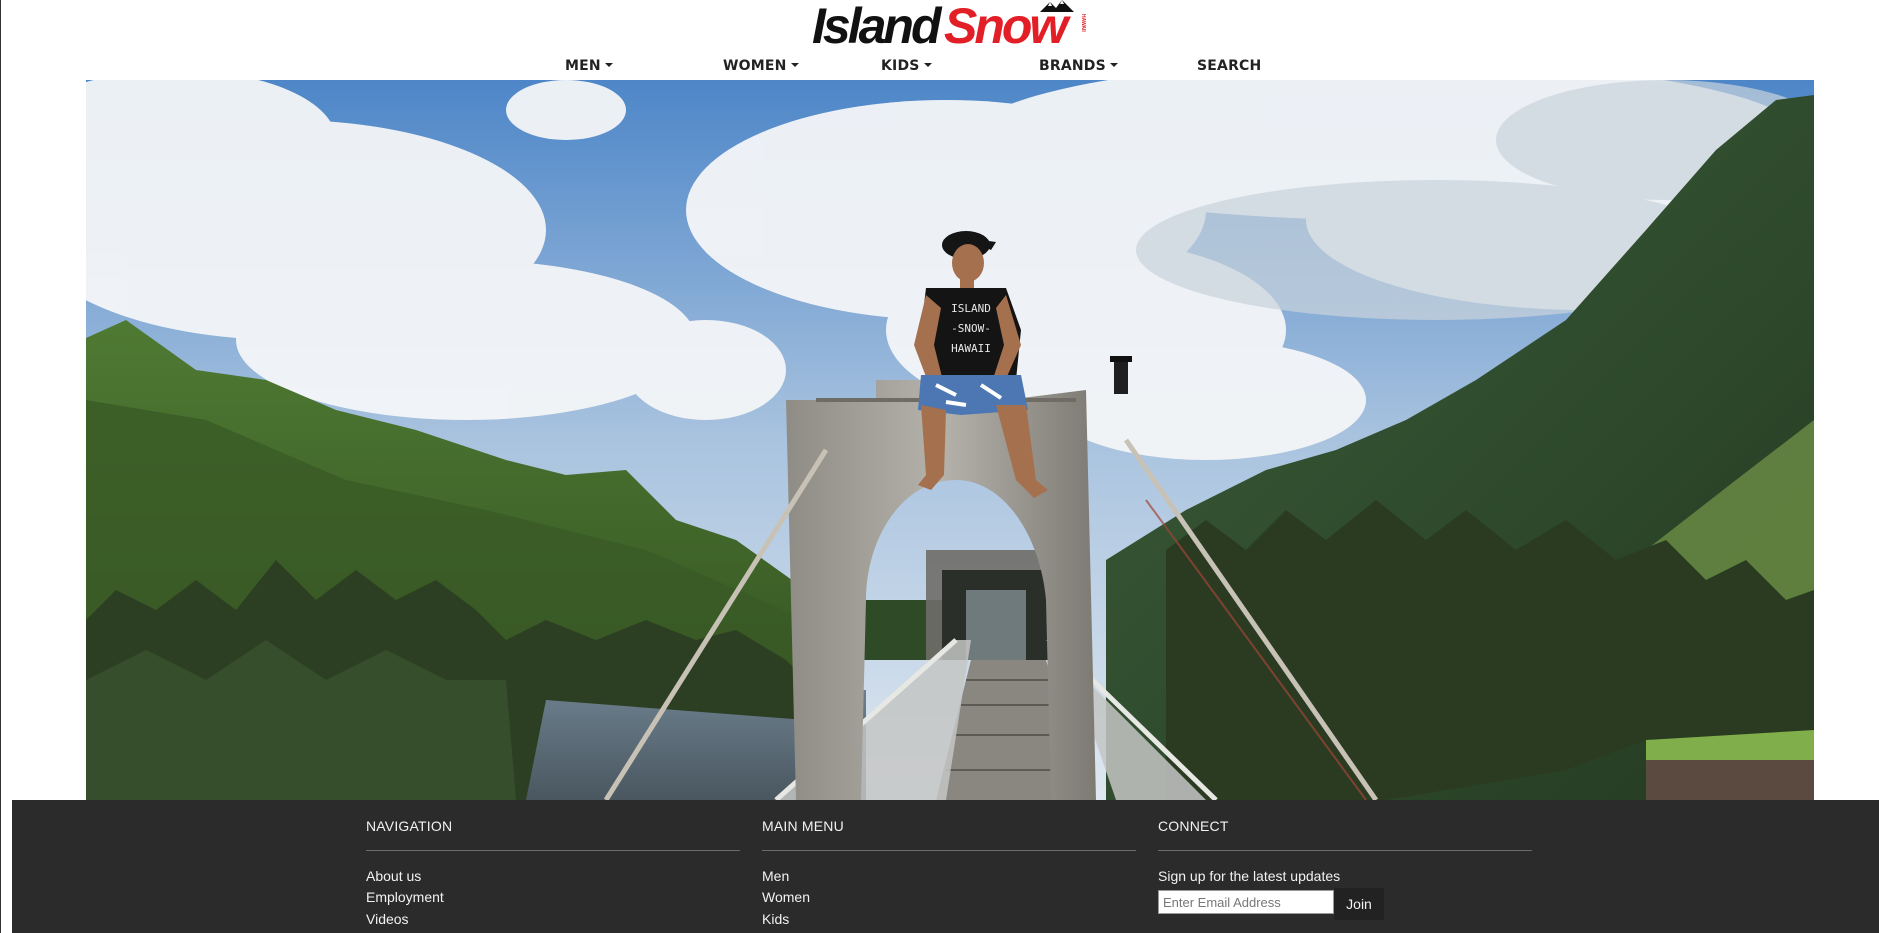 Image resolution: width=1879 pixels, height=933 pixels. I want to click on nav-item-label: BRANDS, so click(1072, 66).